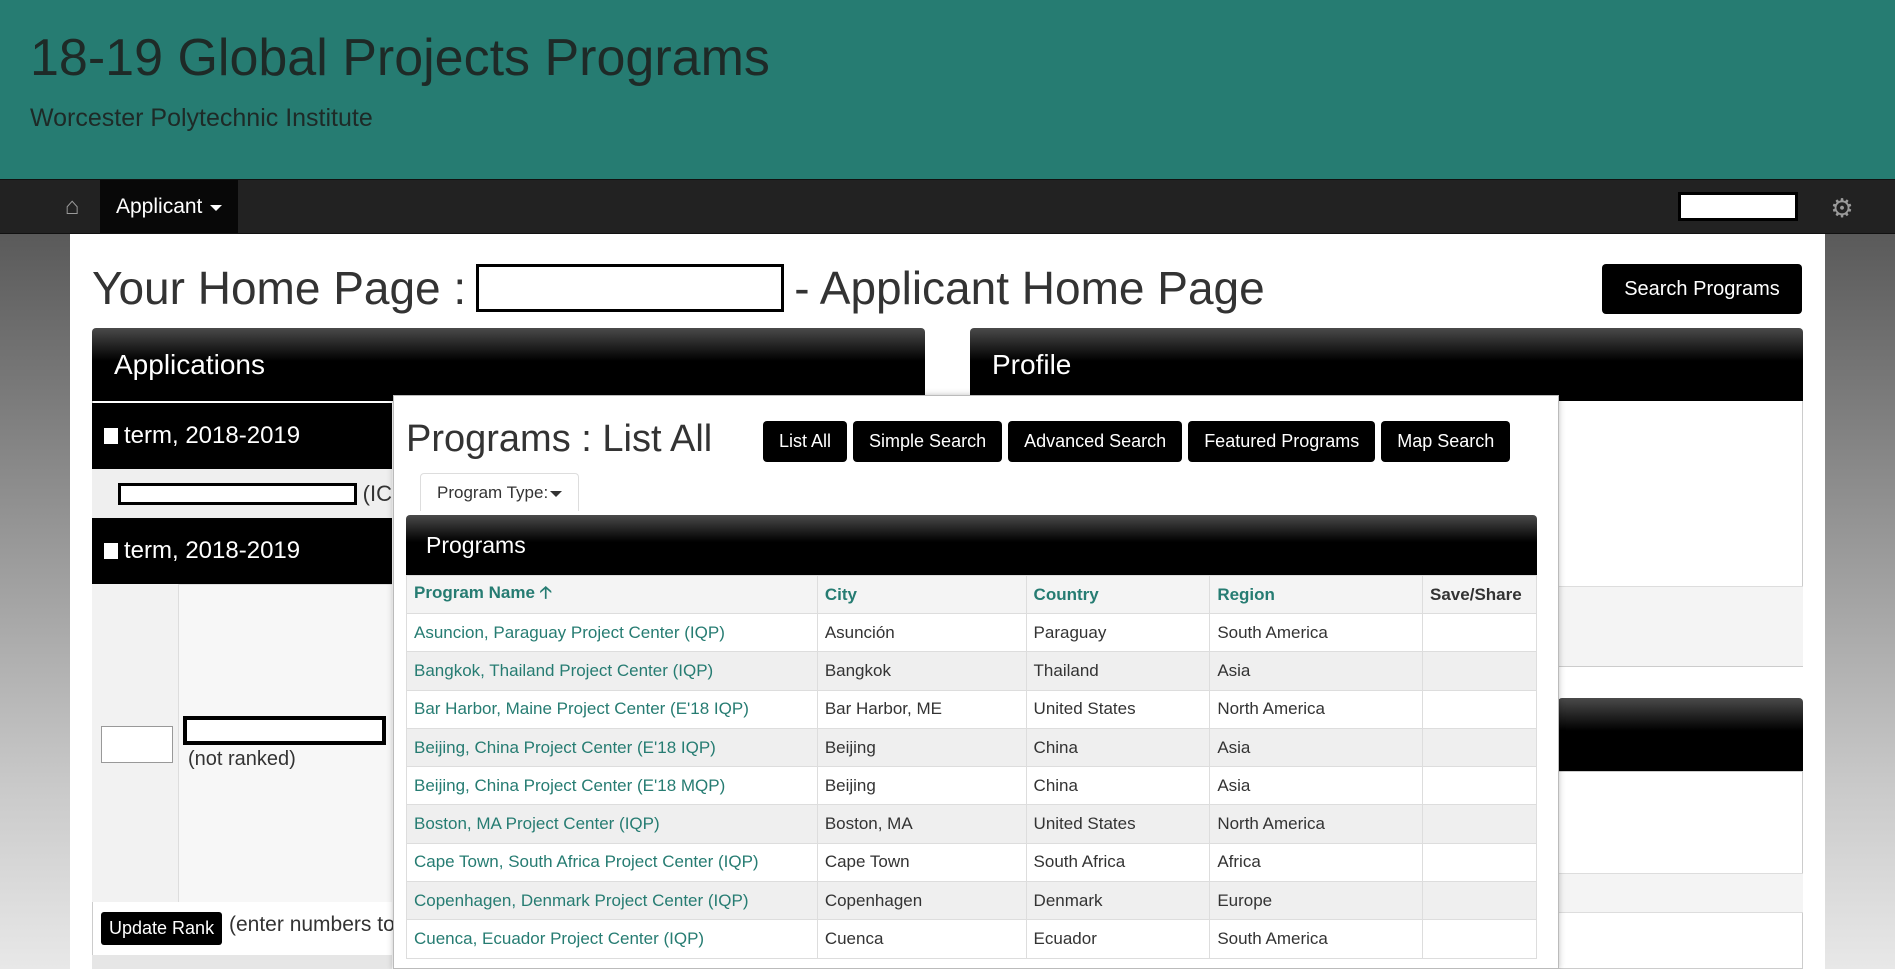 The height and width of the screenshot is (969, 1895). What do you see at coordinates (1680, 626) in the screenshot?
I see `profile-panel-footer` at bounding box center [1680, 626].